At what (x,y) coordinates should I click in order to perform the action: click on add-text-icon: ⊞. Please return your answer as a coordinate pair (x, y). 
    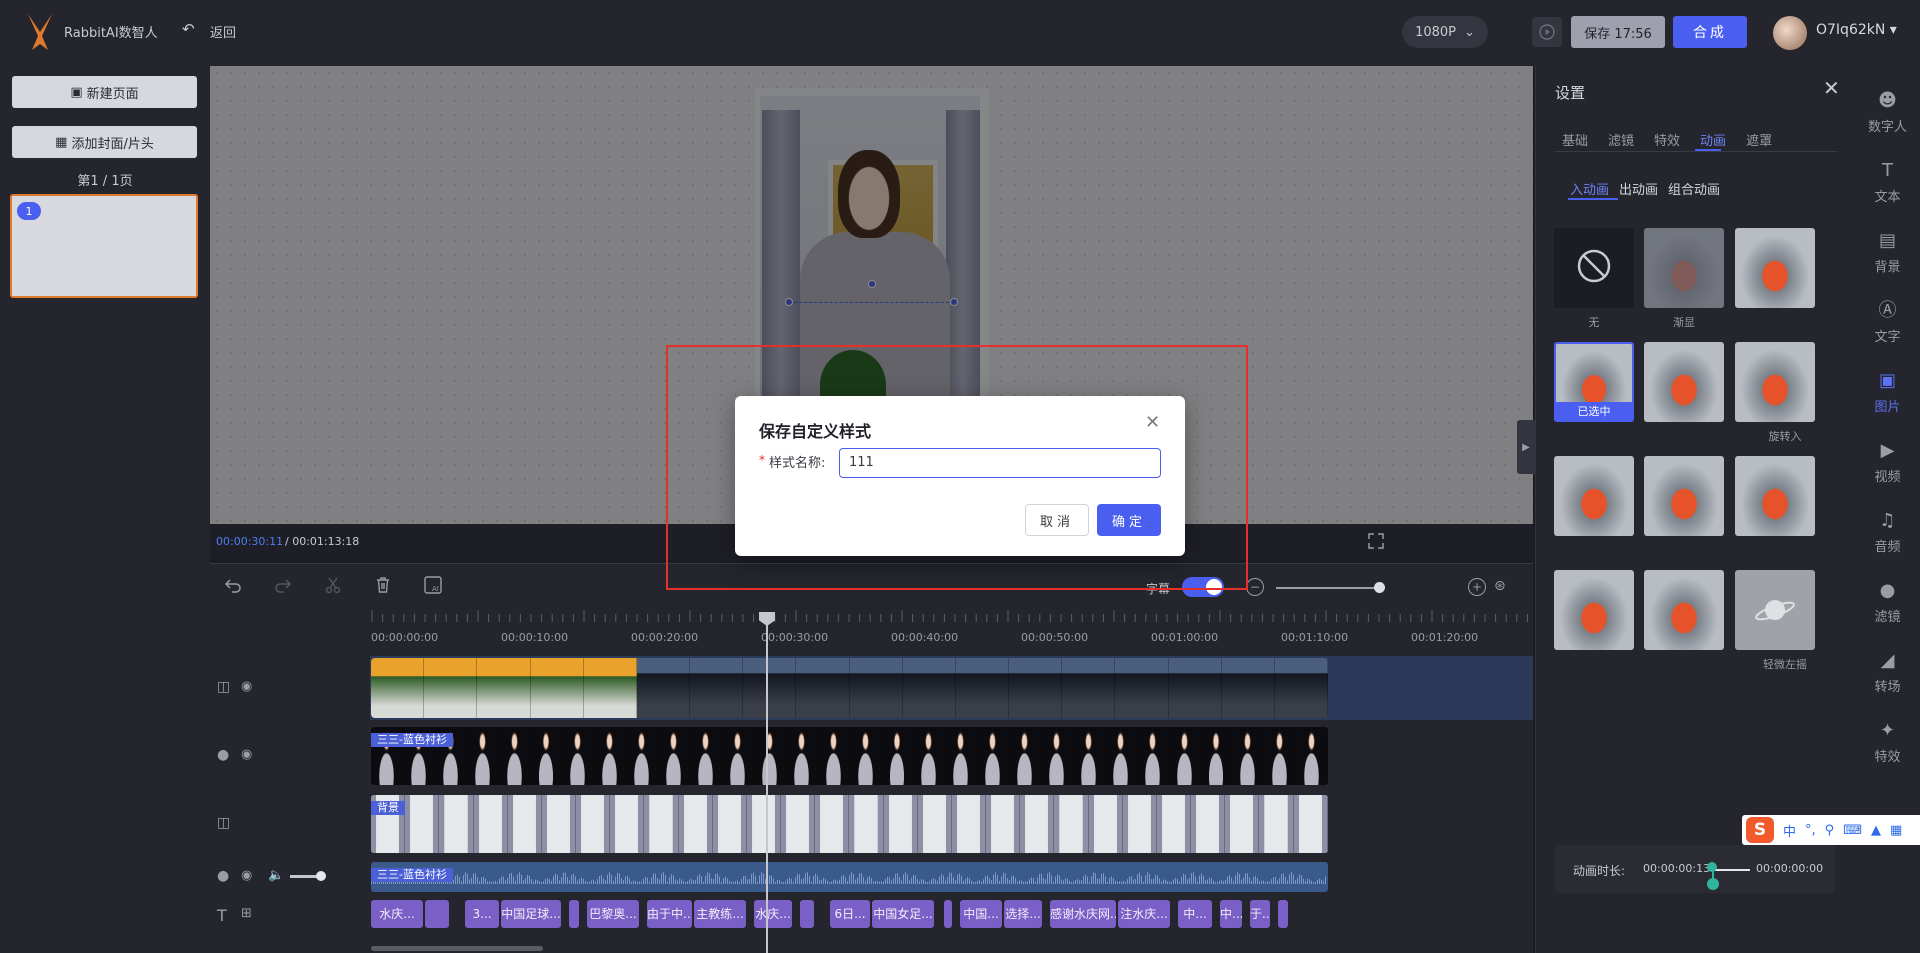
    Looking at the image, I should click on (250, 915).